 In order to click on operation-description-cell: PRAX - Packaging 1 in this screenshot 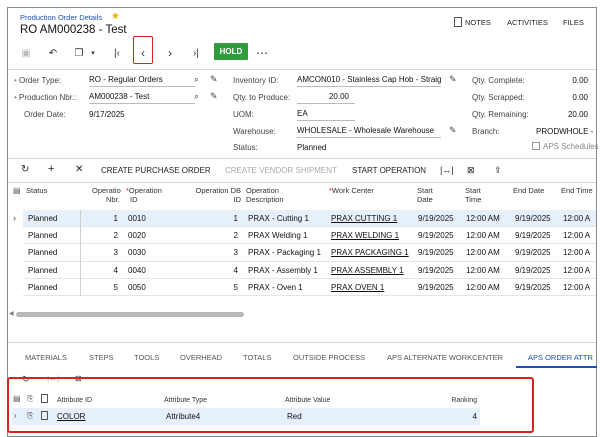, I will do `click(284, 253)`.